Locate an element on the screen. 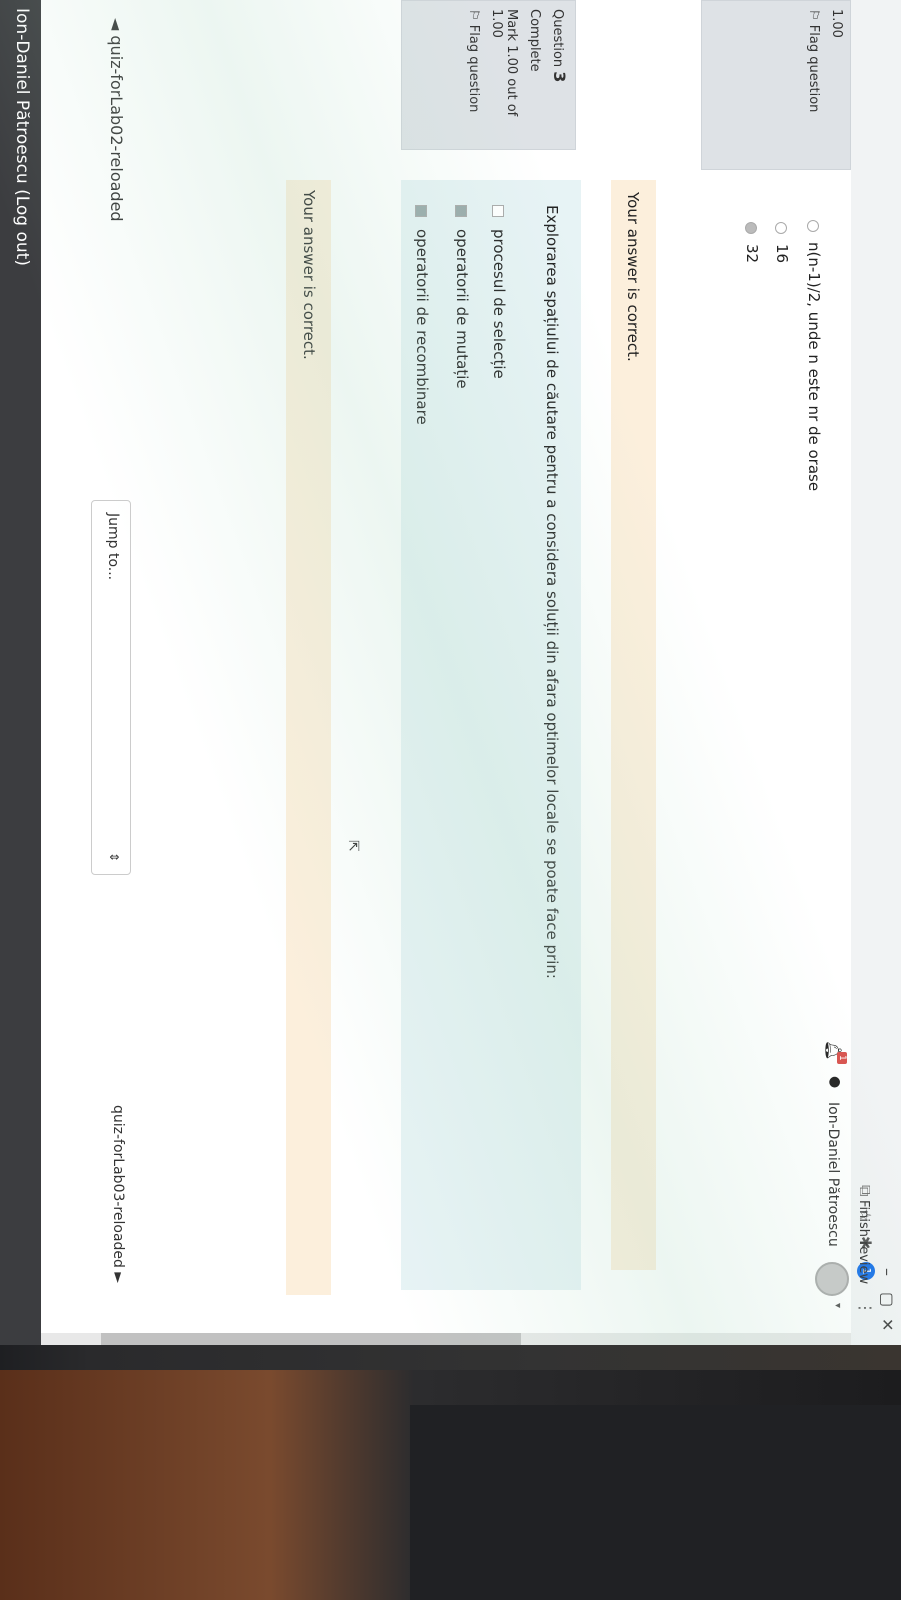  minimize-icon: – is located at coordinates (887, 1272).